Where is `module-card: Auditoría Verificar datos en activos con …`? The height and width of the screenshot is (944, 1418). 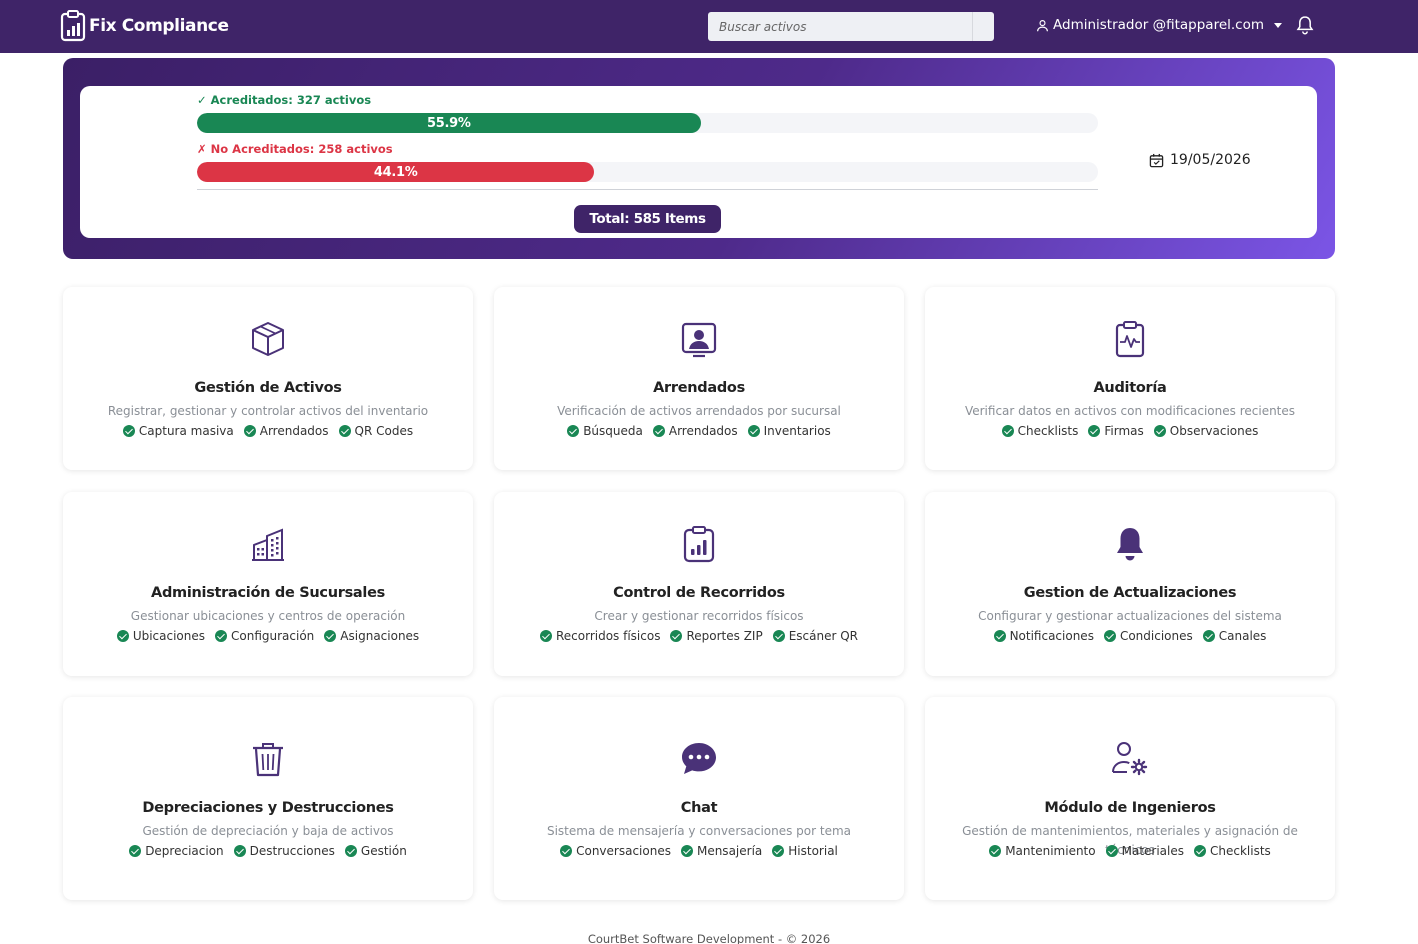
module-card: Auditoría Verificar datos en activos con … is located at coordinates (1130, 378).